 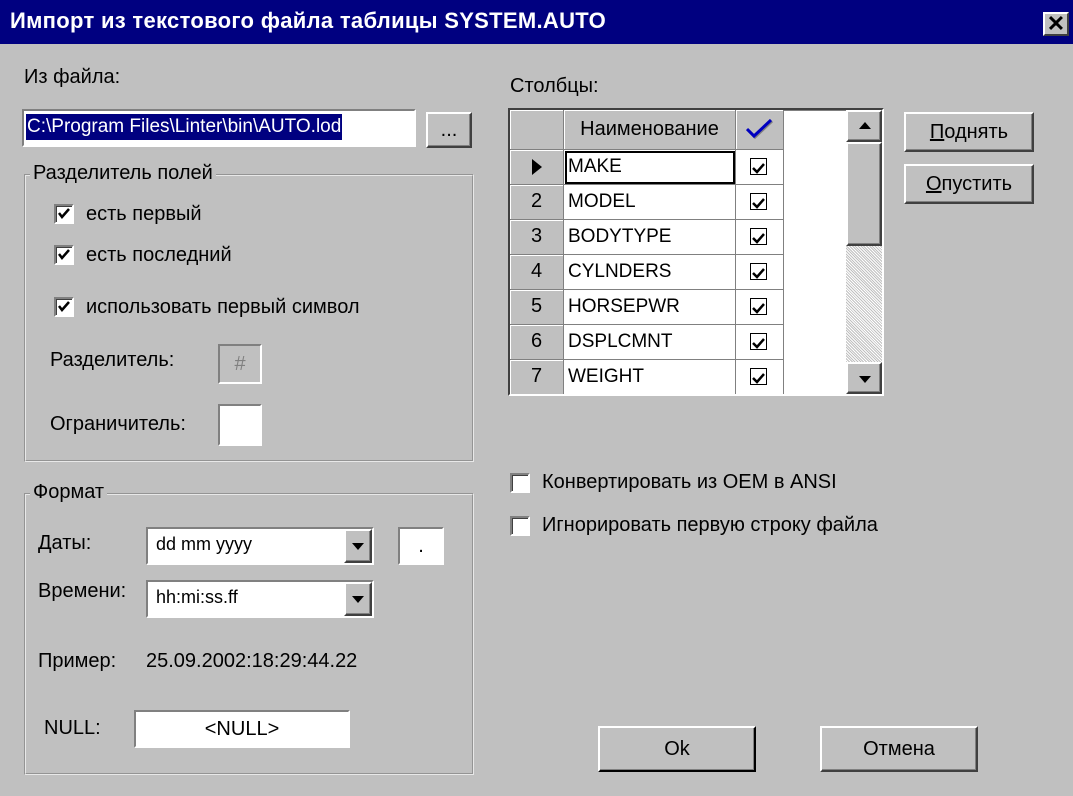 I want to click on dates-select: dd mm yyyy, so click(x=260, y=546).